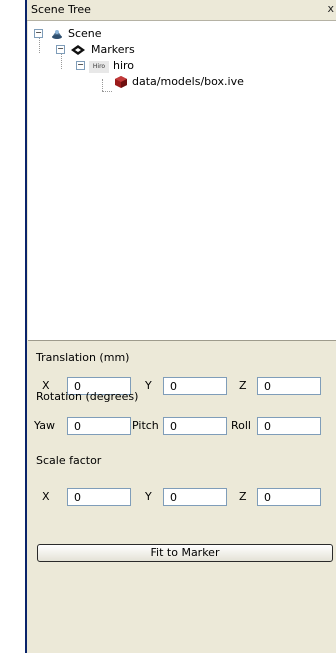 The image size is (336, 653). Describe the element at coordinates (181, 10) in the screenshot. I see `dock-titlebar: Scene Tree x` at that location.